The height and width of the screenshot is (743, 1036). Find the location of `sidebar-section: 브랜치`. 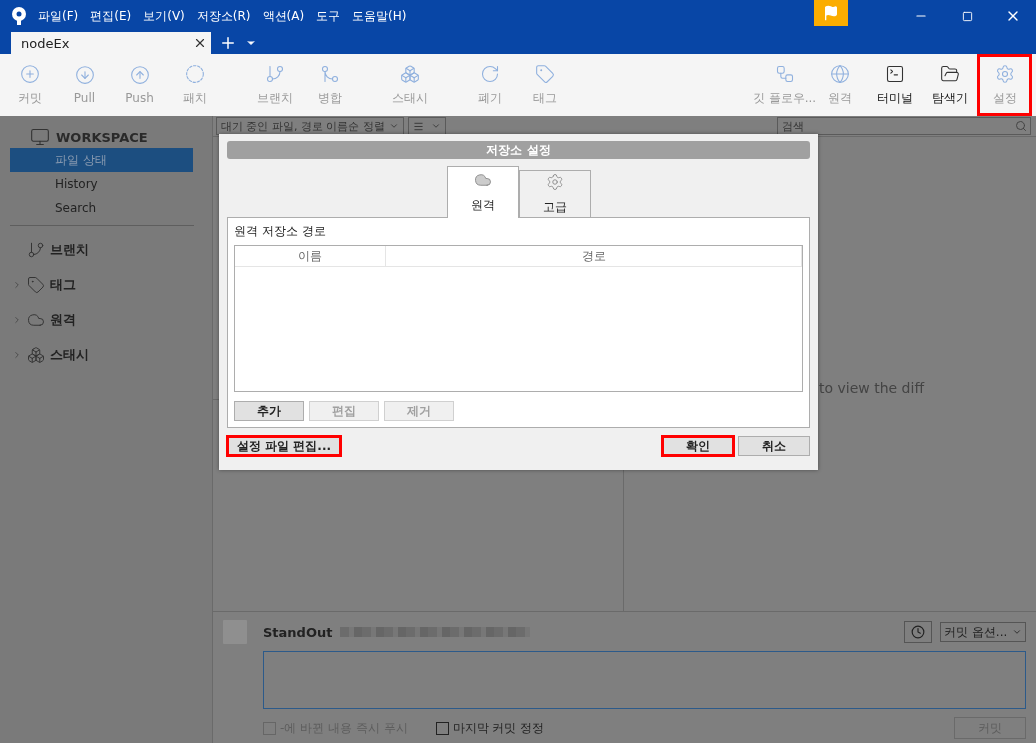

sidebar-section: 브랜치 is located at coordinates (69, 249).